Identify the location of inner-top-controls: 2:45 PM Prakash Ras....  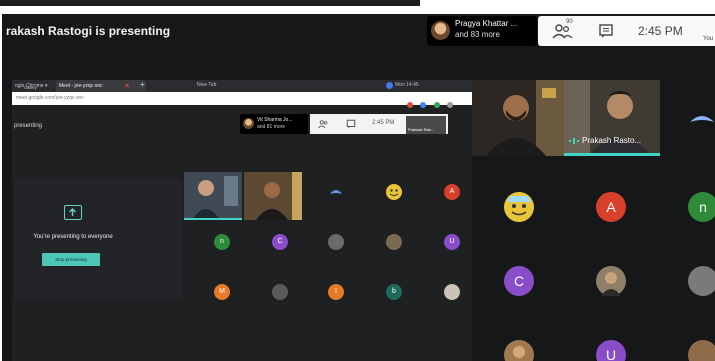
(379, 124).